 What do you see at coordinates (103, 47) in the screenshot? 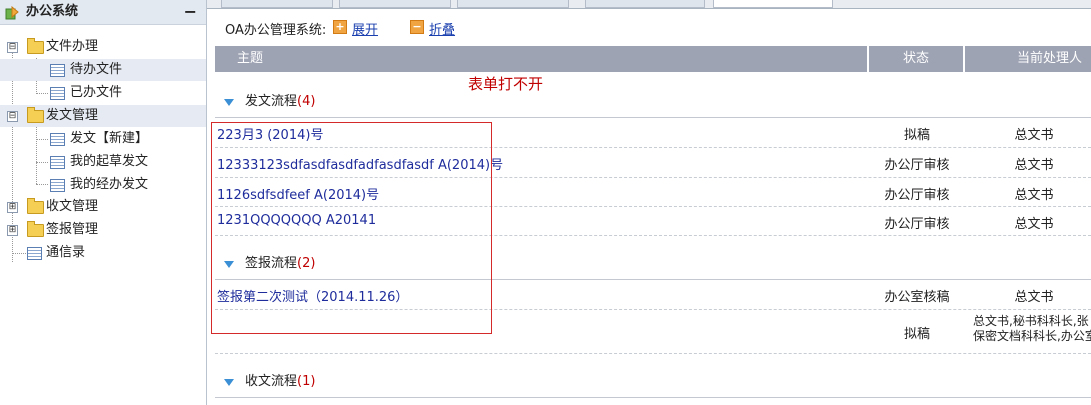
I see `tree-node-file-handling: ⊟ 文件办理` at bounding box center [103, 47].